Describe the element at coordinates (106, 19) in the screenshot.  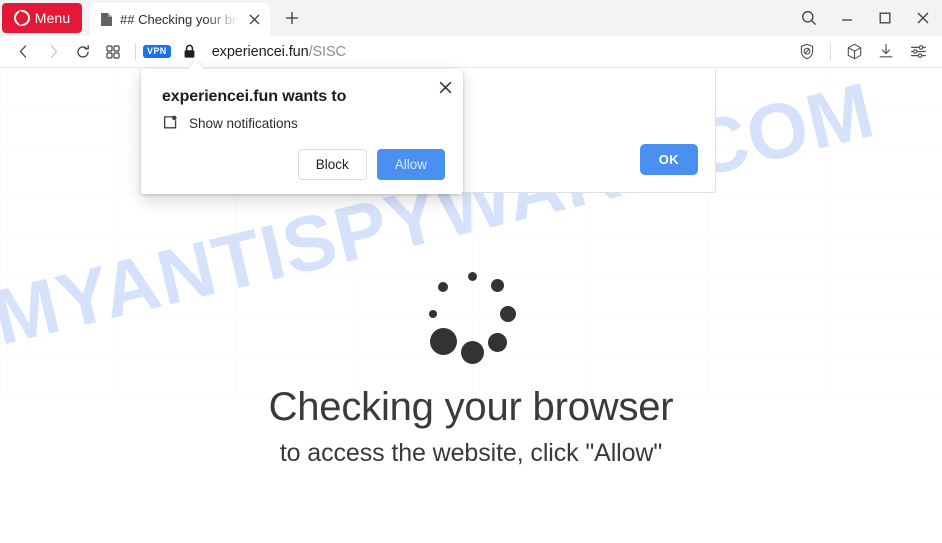
I see `page-icon` at that location.